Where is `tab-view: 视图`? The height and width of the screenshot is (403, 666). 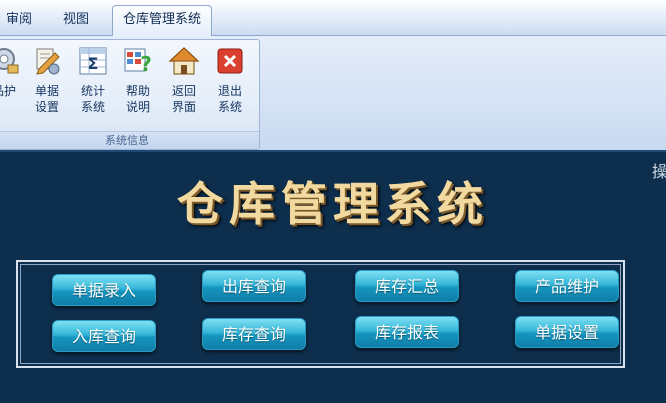 tab-view: 视图 is located at coordinates (76, 21).